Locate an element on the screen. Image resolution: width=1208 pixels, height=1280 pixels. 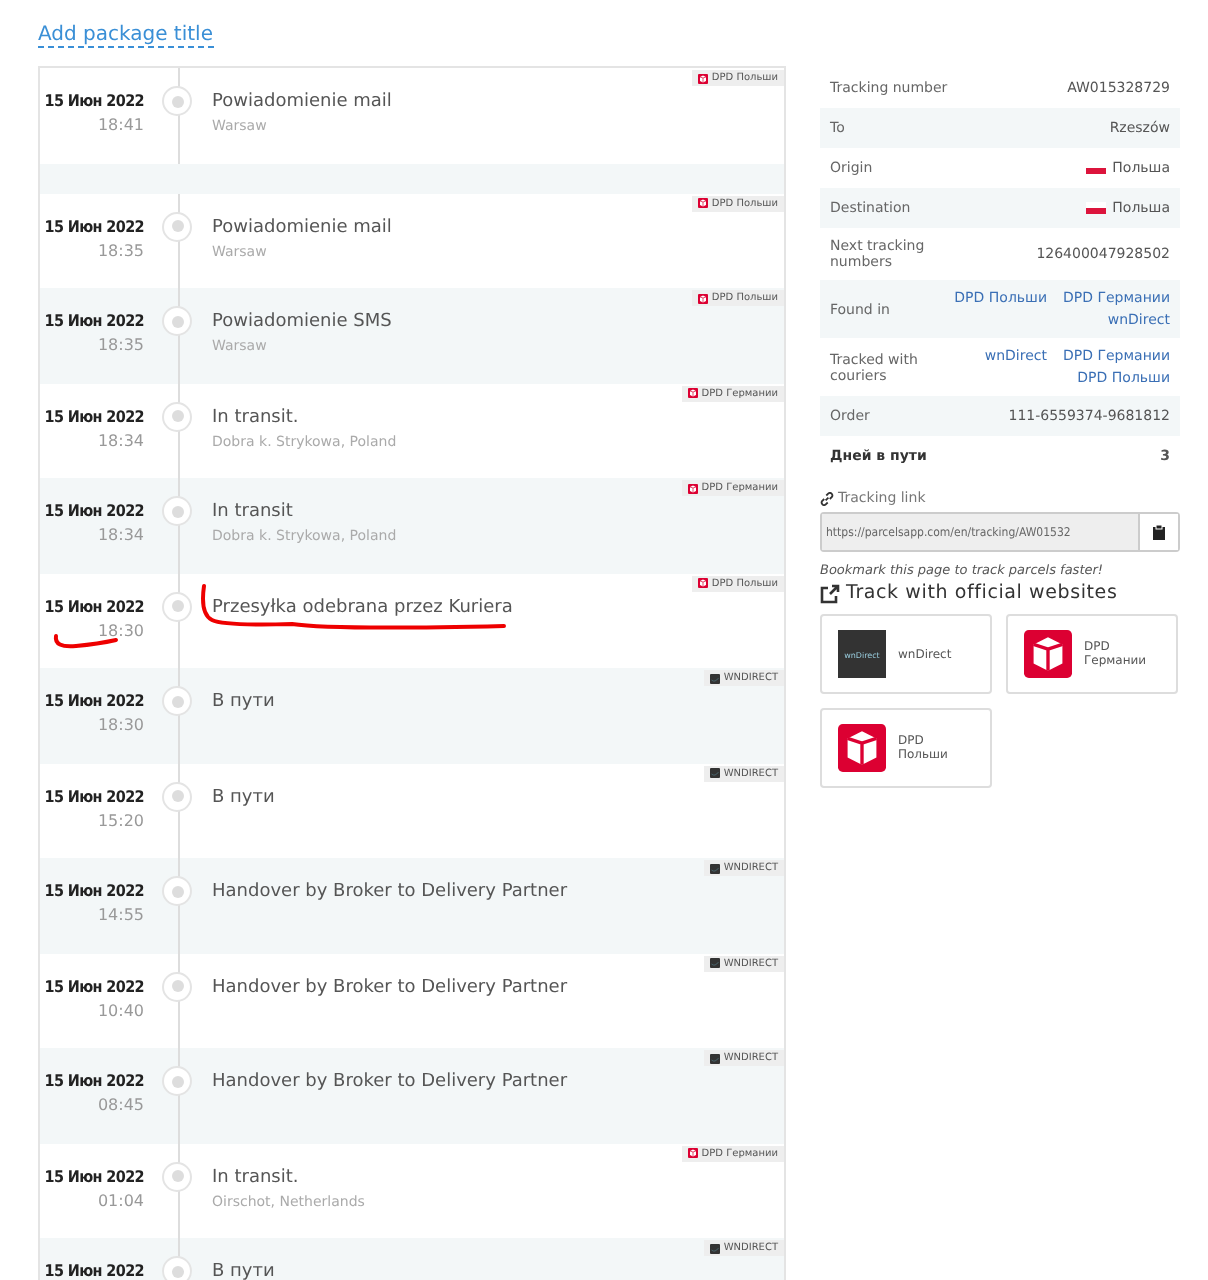
event-title: Przesyłka odebrana przez Kuriera is located at coordinates (363, 607).